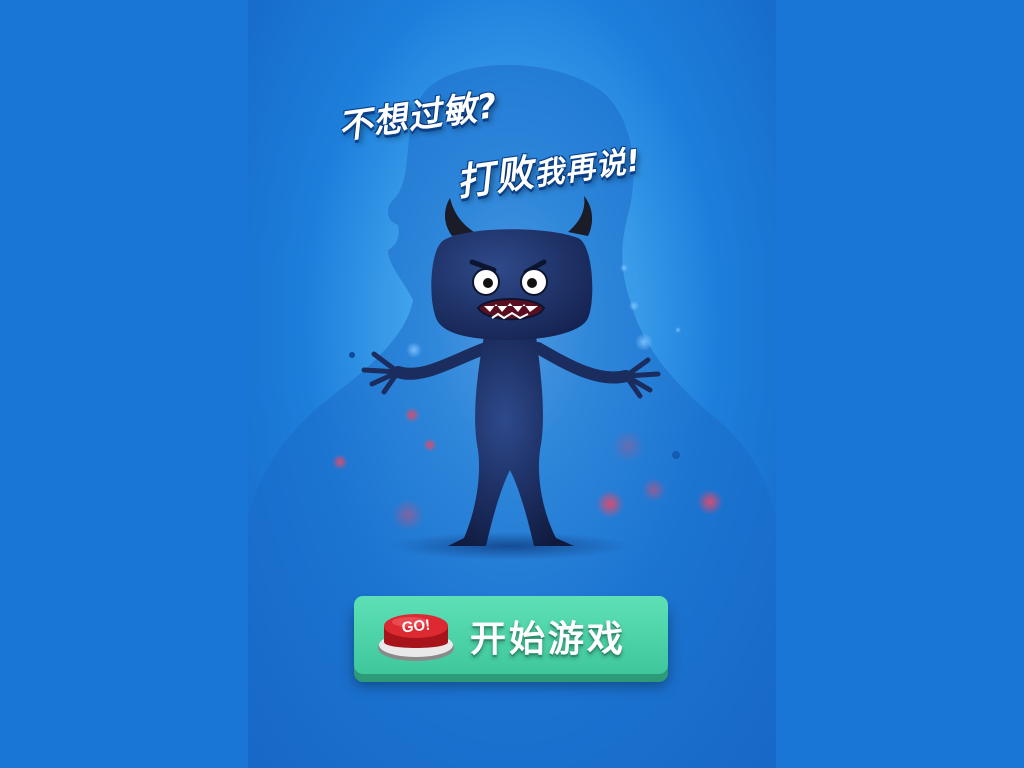  What do you see at coordinates (548, 639) in the screenshot?
I see `start-game-label: 开始游戏` at bounding box center [548, 639].